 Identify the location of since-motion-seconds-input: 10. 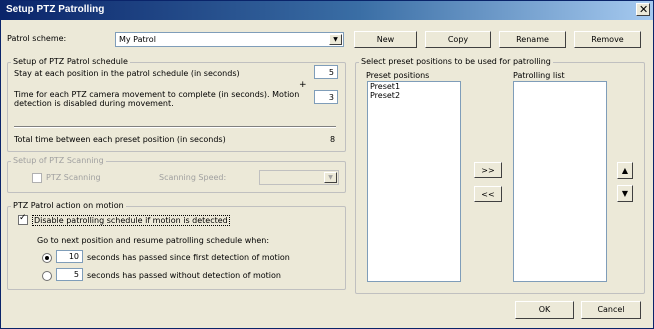
(69, 256).